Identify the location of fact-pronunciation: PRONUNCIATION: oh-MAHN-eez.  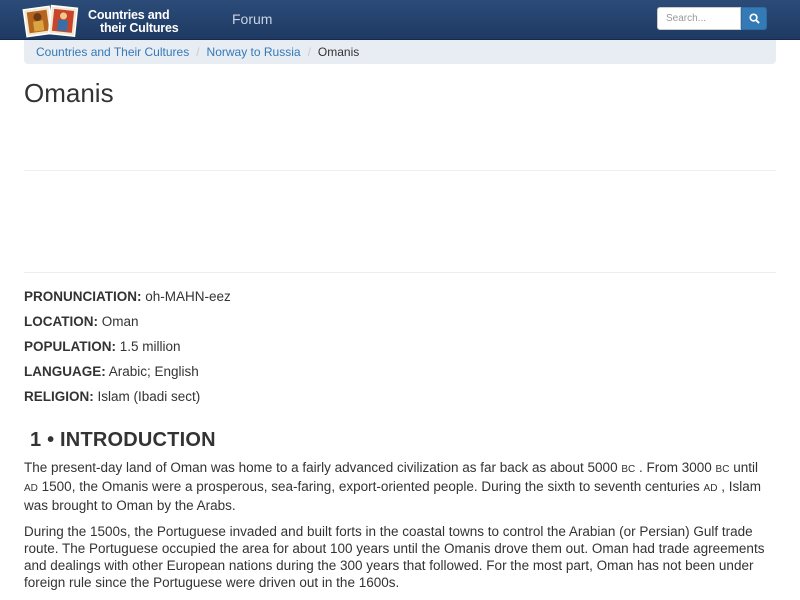
(400, 297).